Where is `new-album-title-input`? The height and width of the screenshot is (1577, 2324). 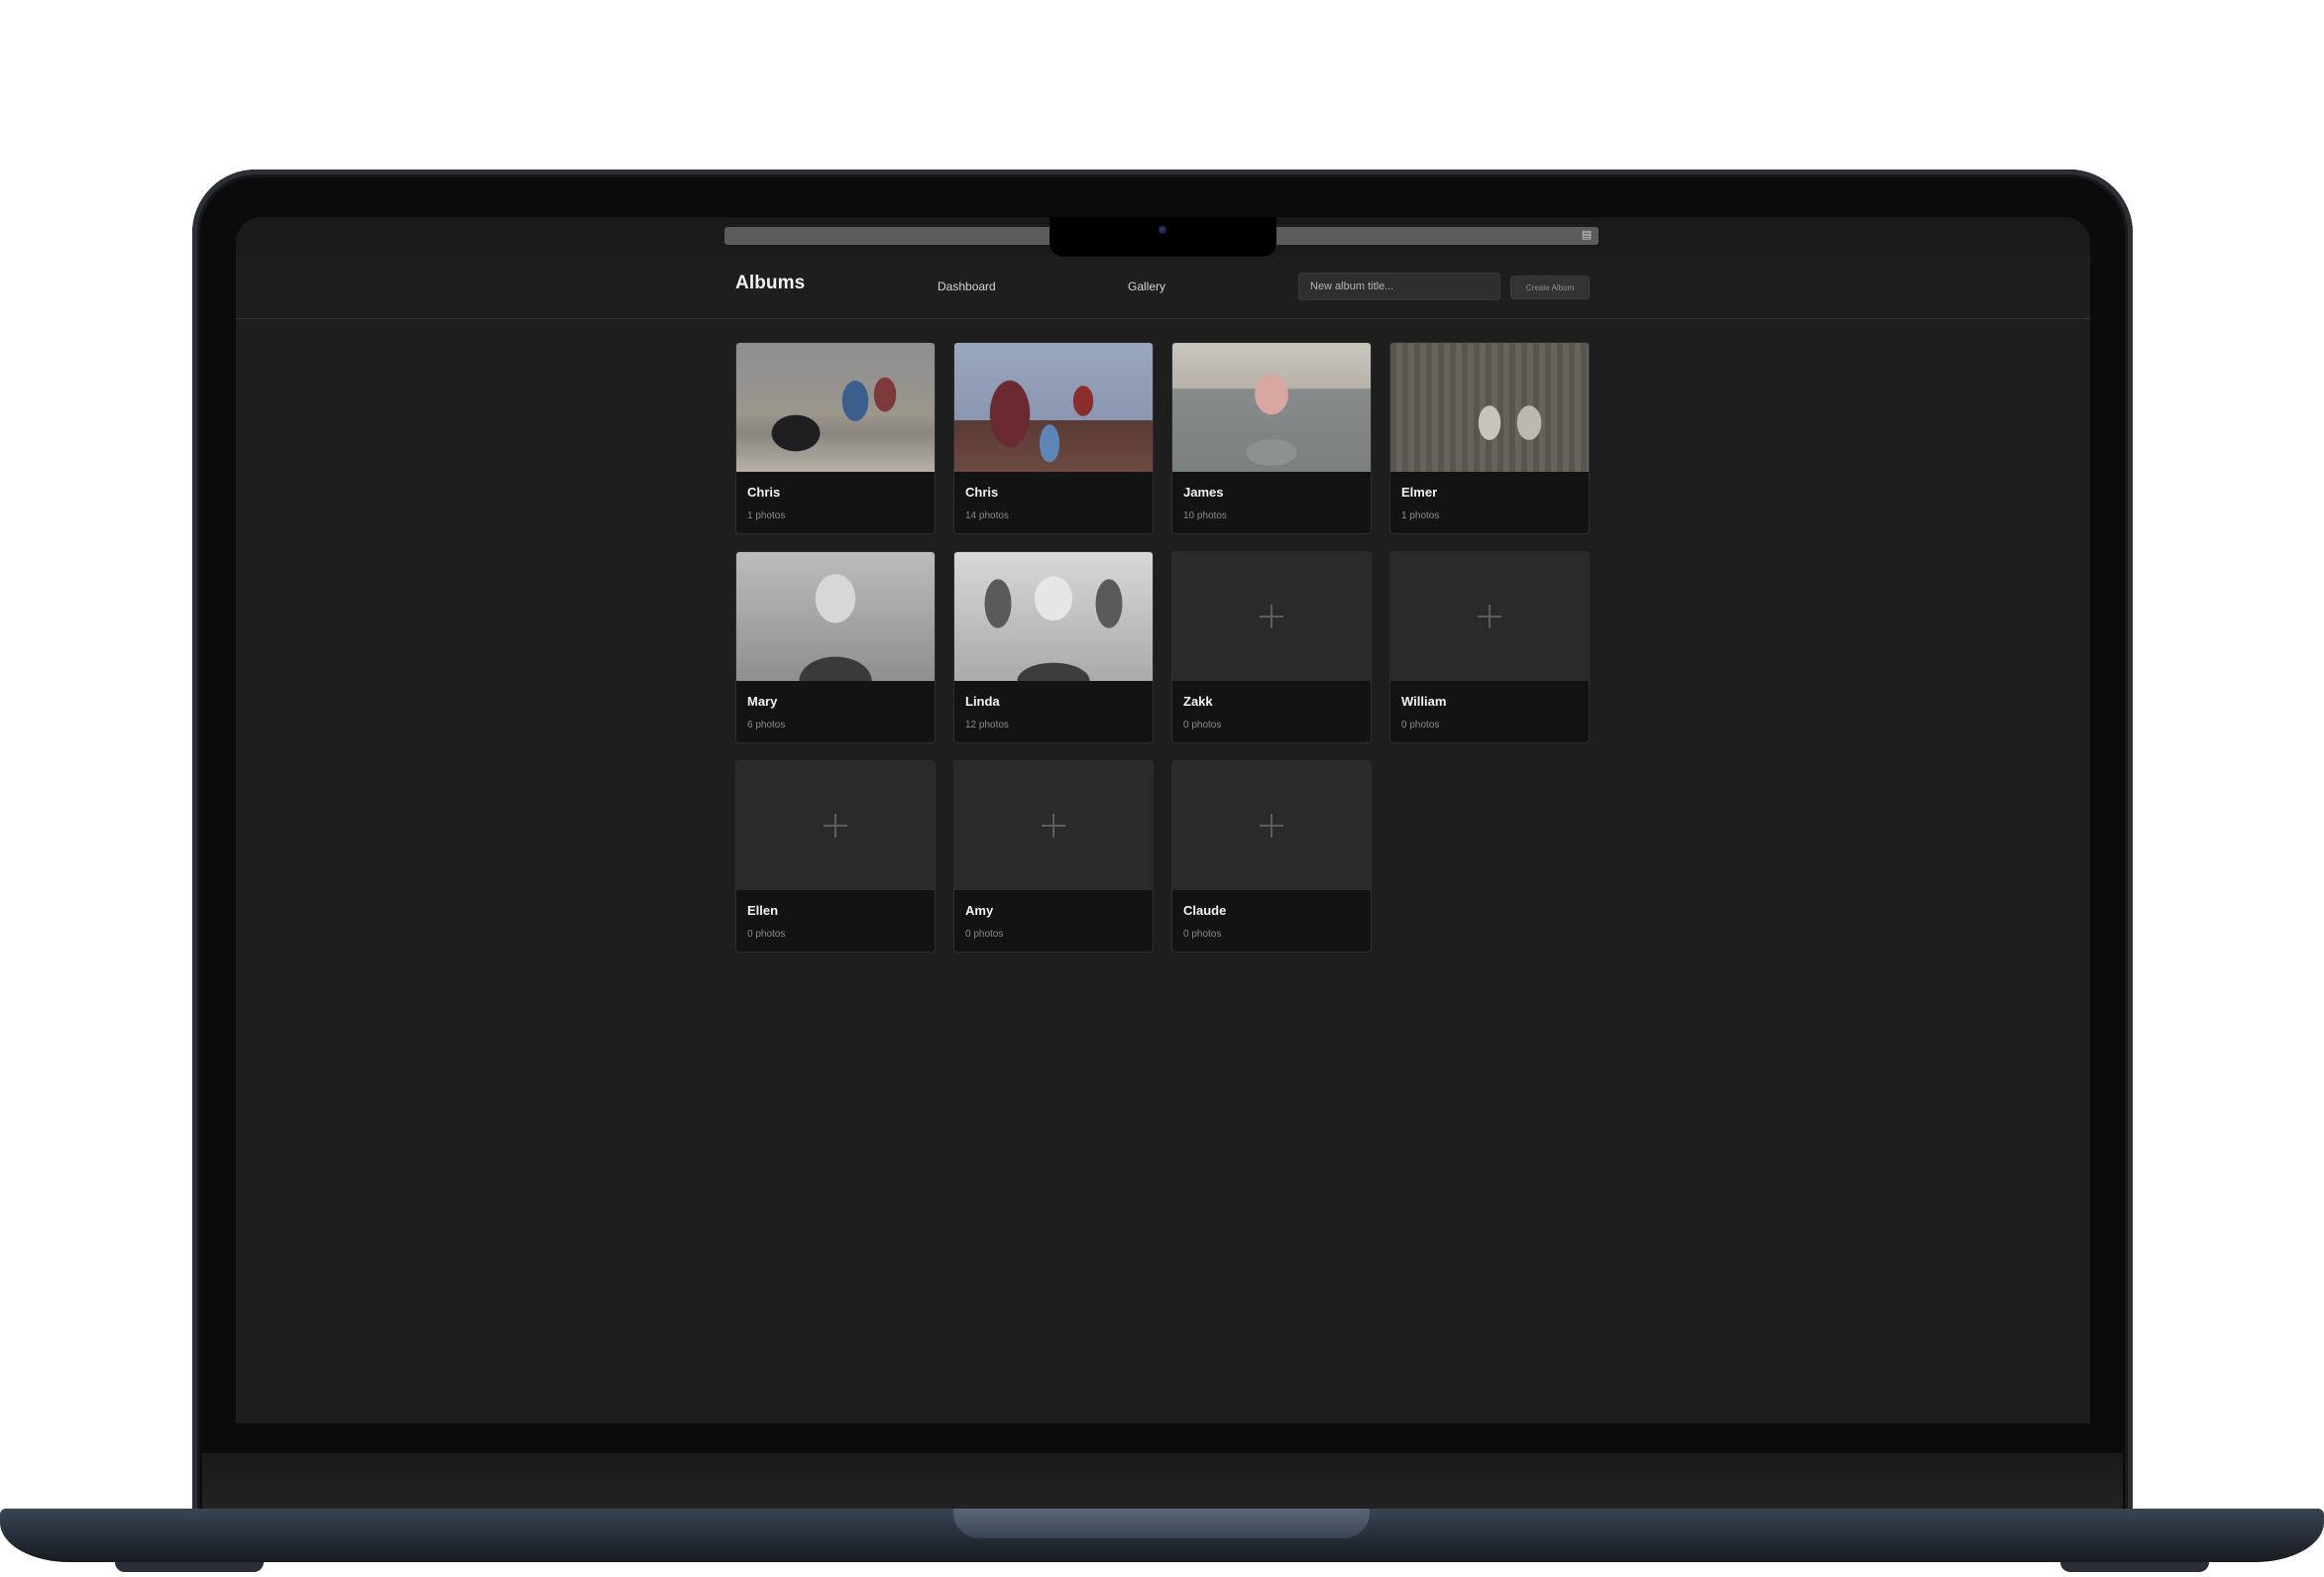
new-album-title-input is located at coordinates (1399, 286).